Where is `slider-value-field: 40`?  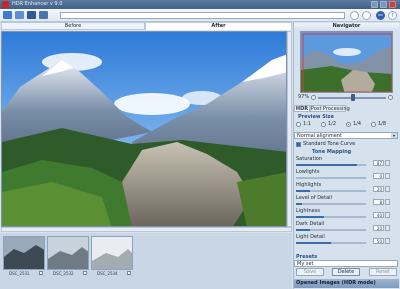 slider-value-field: 40 is located at coordinates (378, 215).